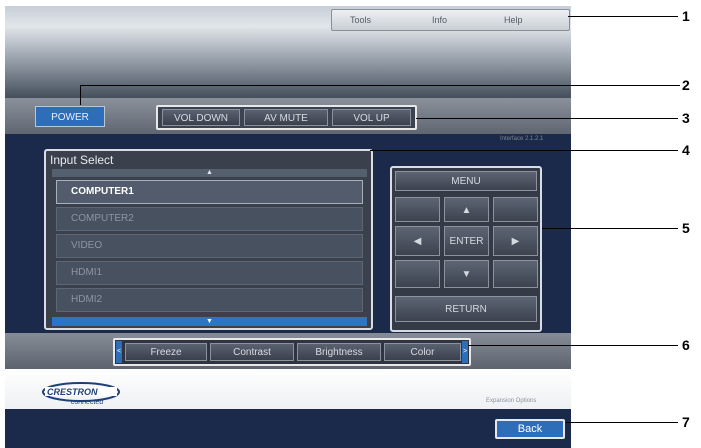  I want to click on contrast-button: Contrast, so click(252, 352).